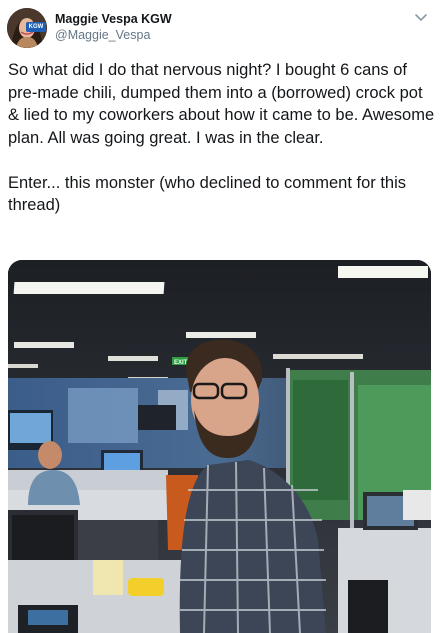 The height and width of the screenshot is (633, 441). What do you see at coordinates (102, 35) in the screenshot?
I see `user-handle: @Maggie_Vespa` at bounding box center [102, 35].